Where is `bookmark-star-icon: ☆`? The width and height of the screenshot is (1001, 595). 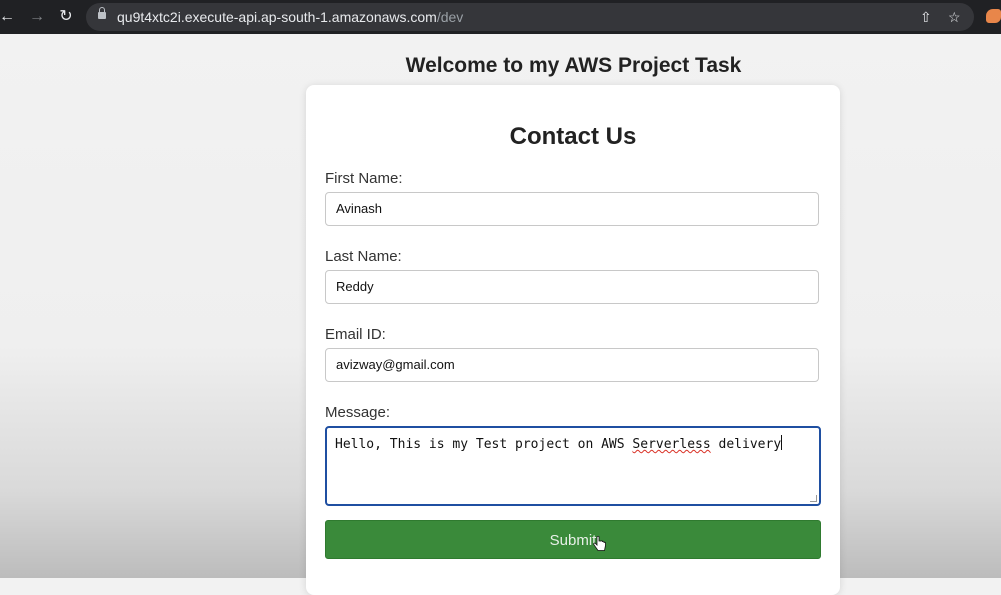
bookmark-star-icon: ☆ is located at coordinates (954, 17).